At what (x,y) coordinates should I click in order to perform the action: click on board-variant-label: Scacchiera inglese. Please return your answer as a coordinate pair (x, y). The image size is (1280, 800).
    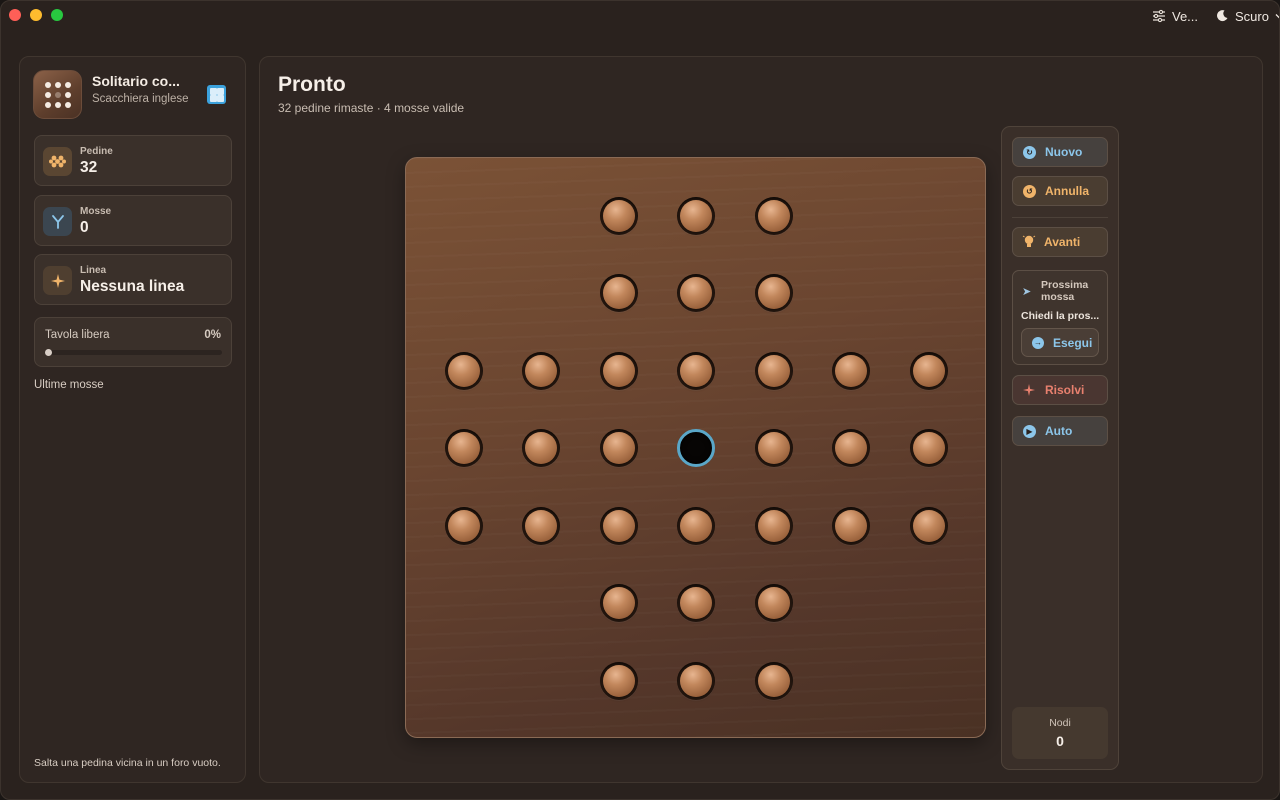
    Looking at the image, I should click on (140, 99).